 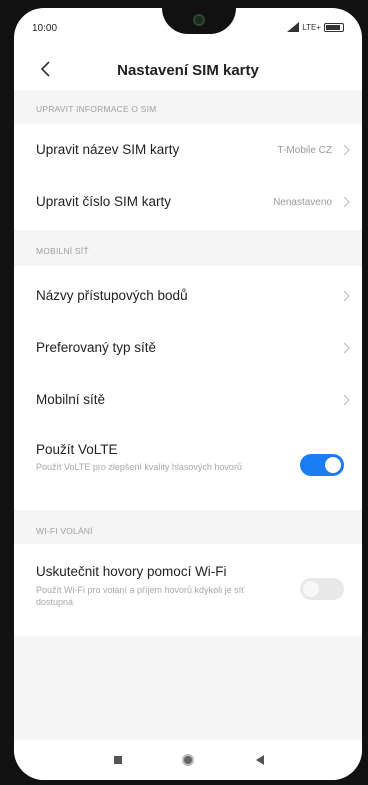 I want to click on signal-icon, so click(x=293, y=27).